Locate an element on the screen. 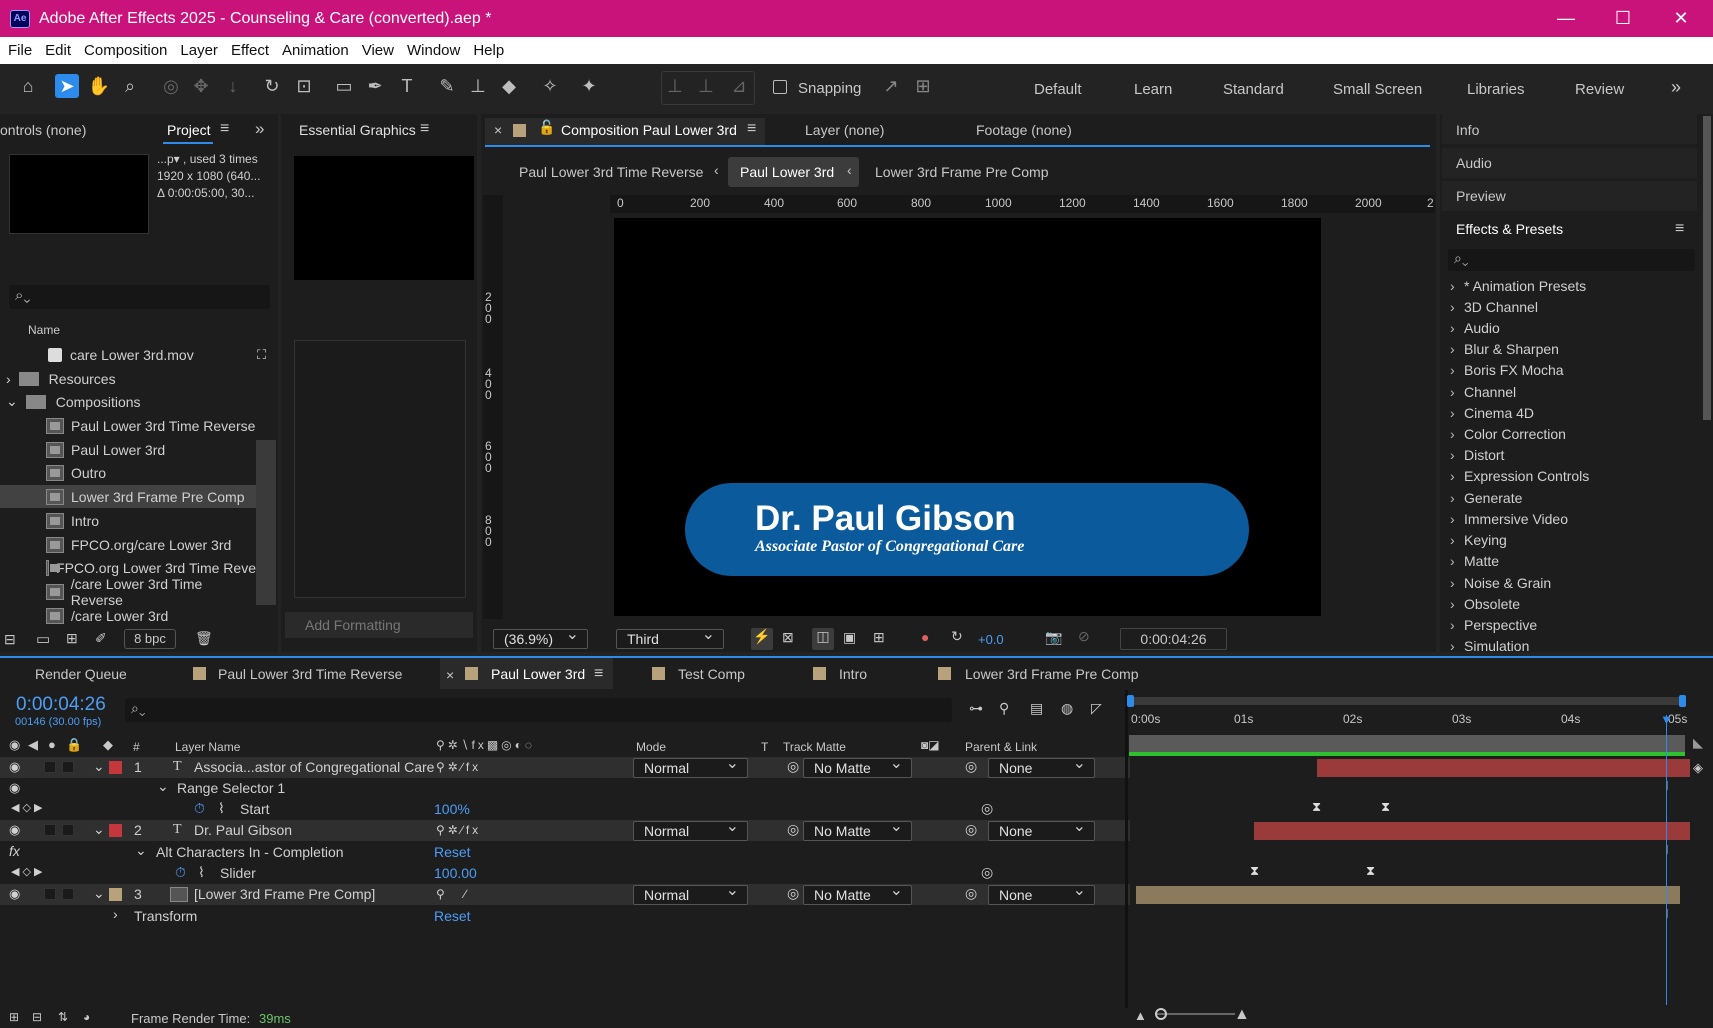  show-snapshot-icon: ⊘ is located at coordinates (1084, 636).